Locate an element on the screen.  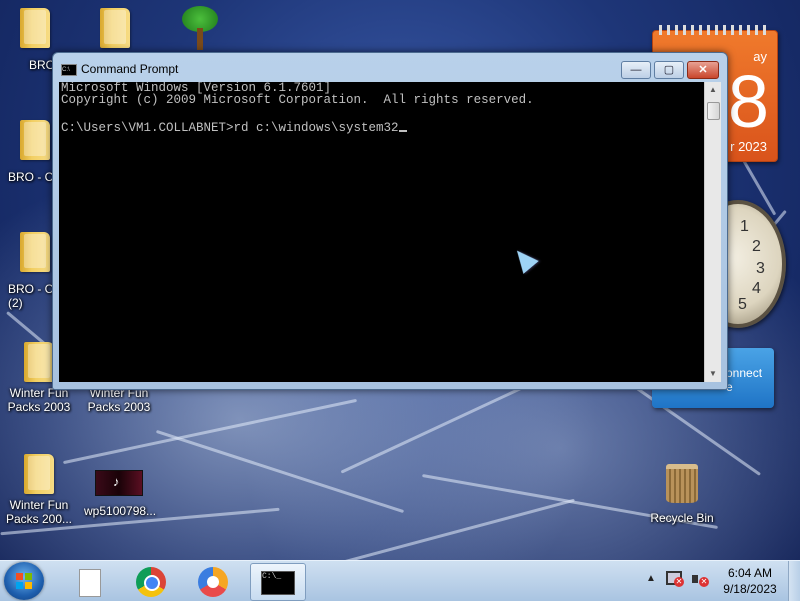
tree-icon is located at coordinates (200, 28).